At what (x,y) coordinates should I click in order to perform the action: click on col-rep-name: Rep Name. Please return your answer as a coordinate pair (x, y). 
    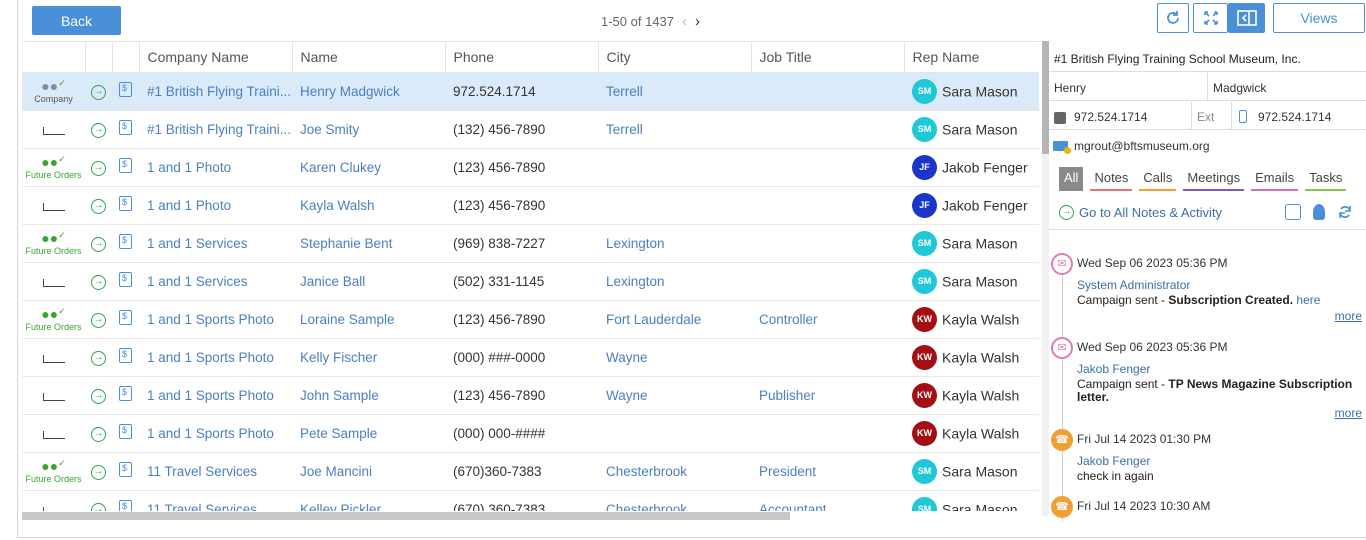
    Looking at the image, I should click on (971, 57).